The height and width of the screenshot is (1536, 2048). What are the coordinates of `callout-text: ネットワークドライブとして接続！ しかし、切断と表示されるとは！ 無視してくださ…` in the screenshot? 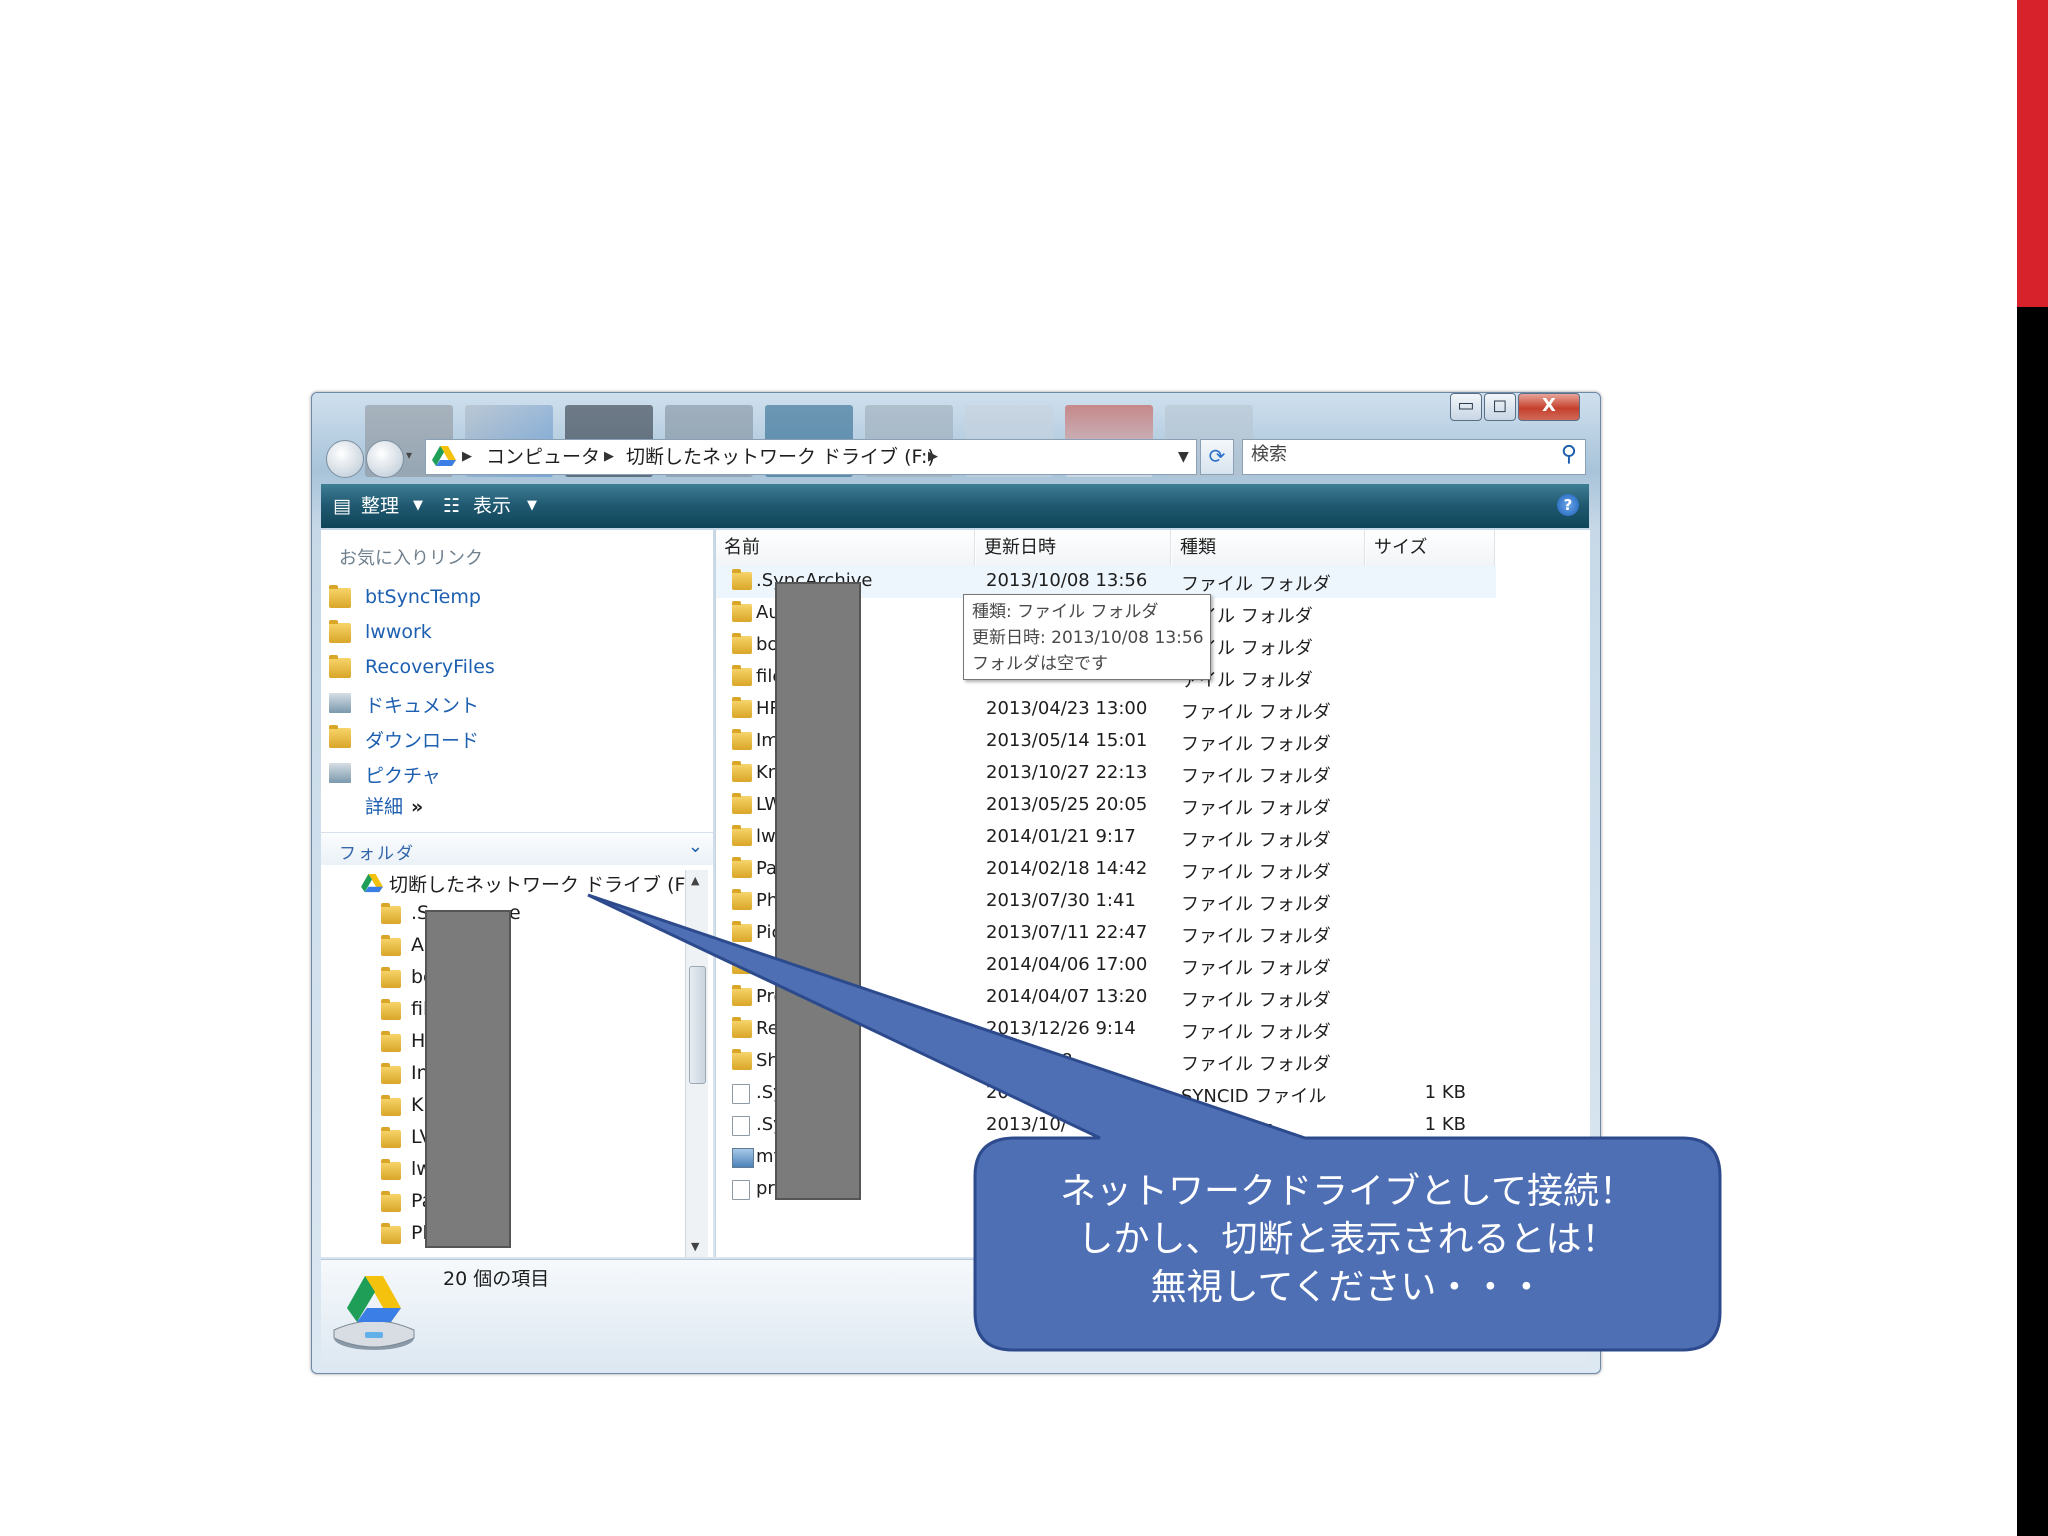 It's located at (1347, 1242).